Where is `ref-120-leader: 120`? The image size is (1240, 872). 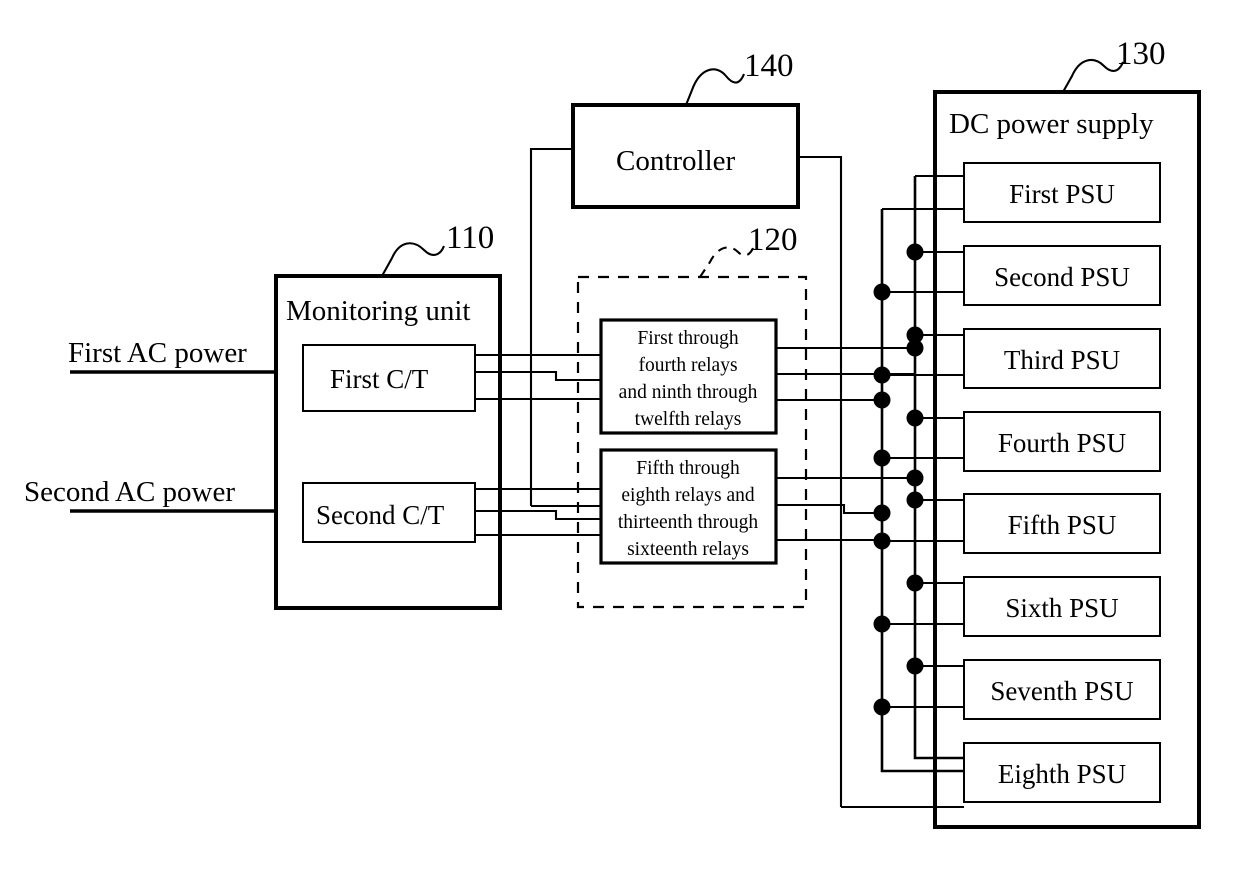
ref-120-leader: 120 is located at coordinates (748, 250).